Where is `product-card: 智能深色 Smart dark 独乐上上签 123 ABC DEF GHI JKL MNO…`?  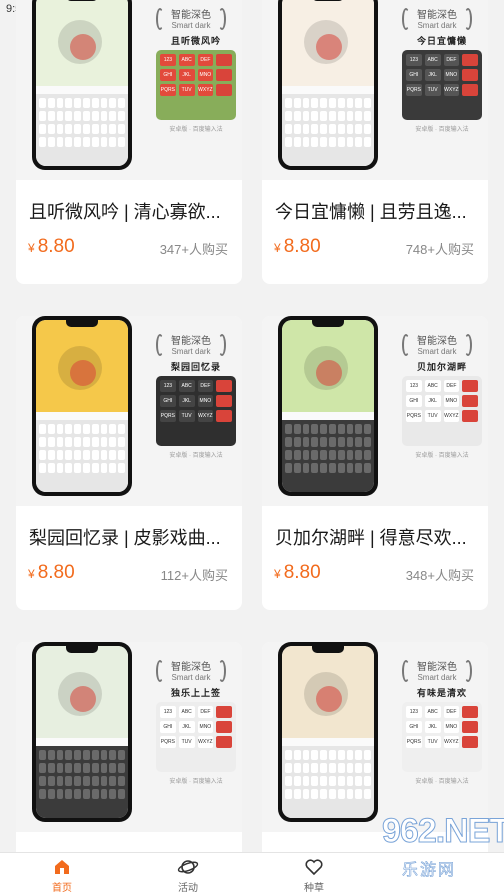 product-card: 智能深色 Smart dark 独乐上上签 123 ABC DEF GHI JKL MNO… is located at coordinates (129, 752).